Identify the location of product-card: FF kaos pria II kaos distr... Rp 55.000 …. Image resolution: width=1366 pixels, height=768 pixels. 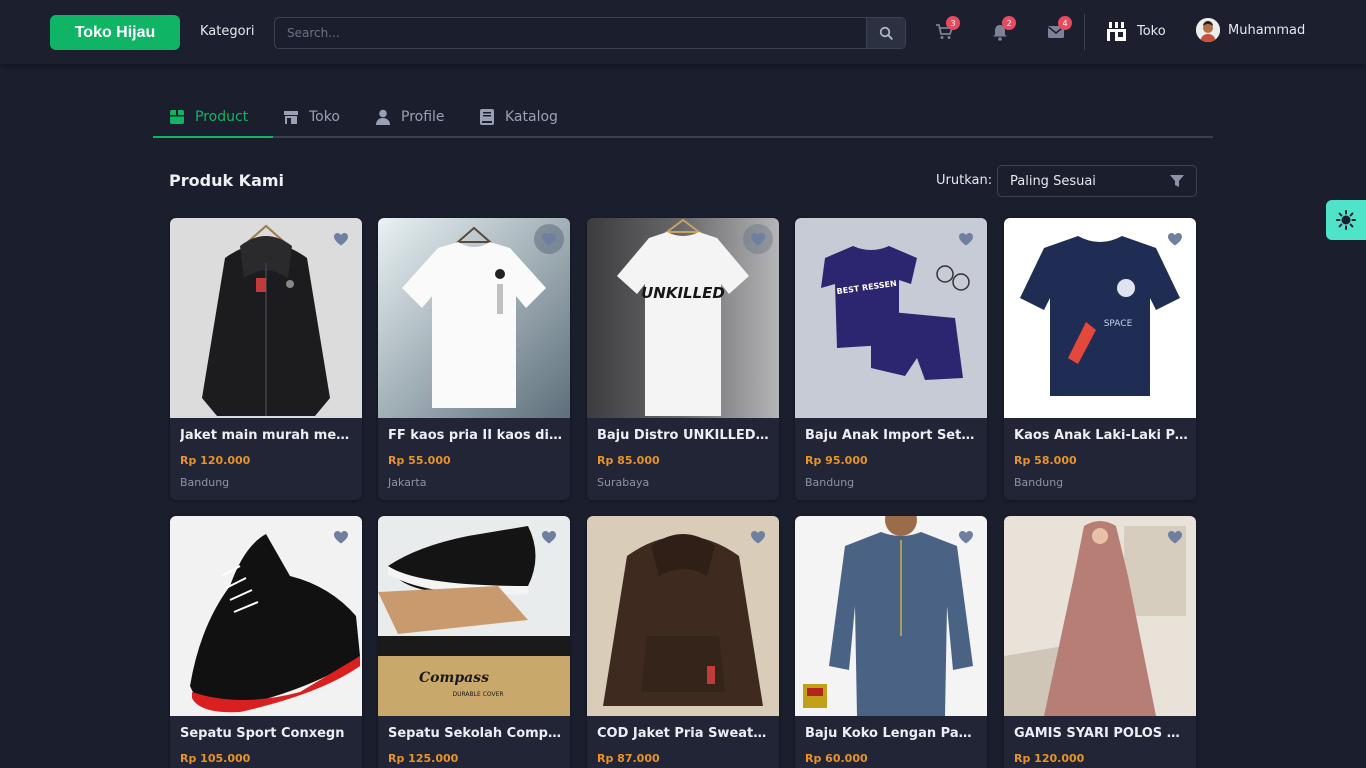
(474, 359).